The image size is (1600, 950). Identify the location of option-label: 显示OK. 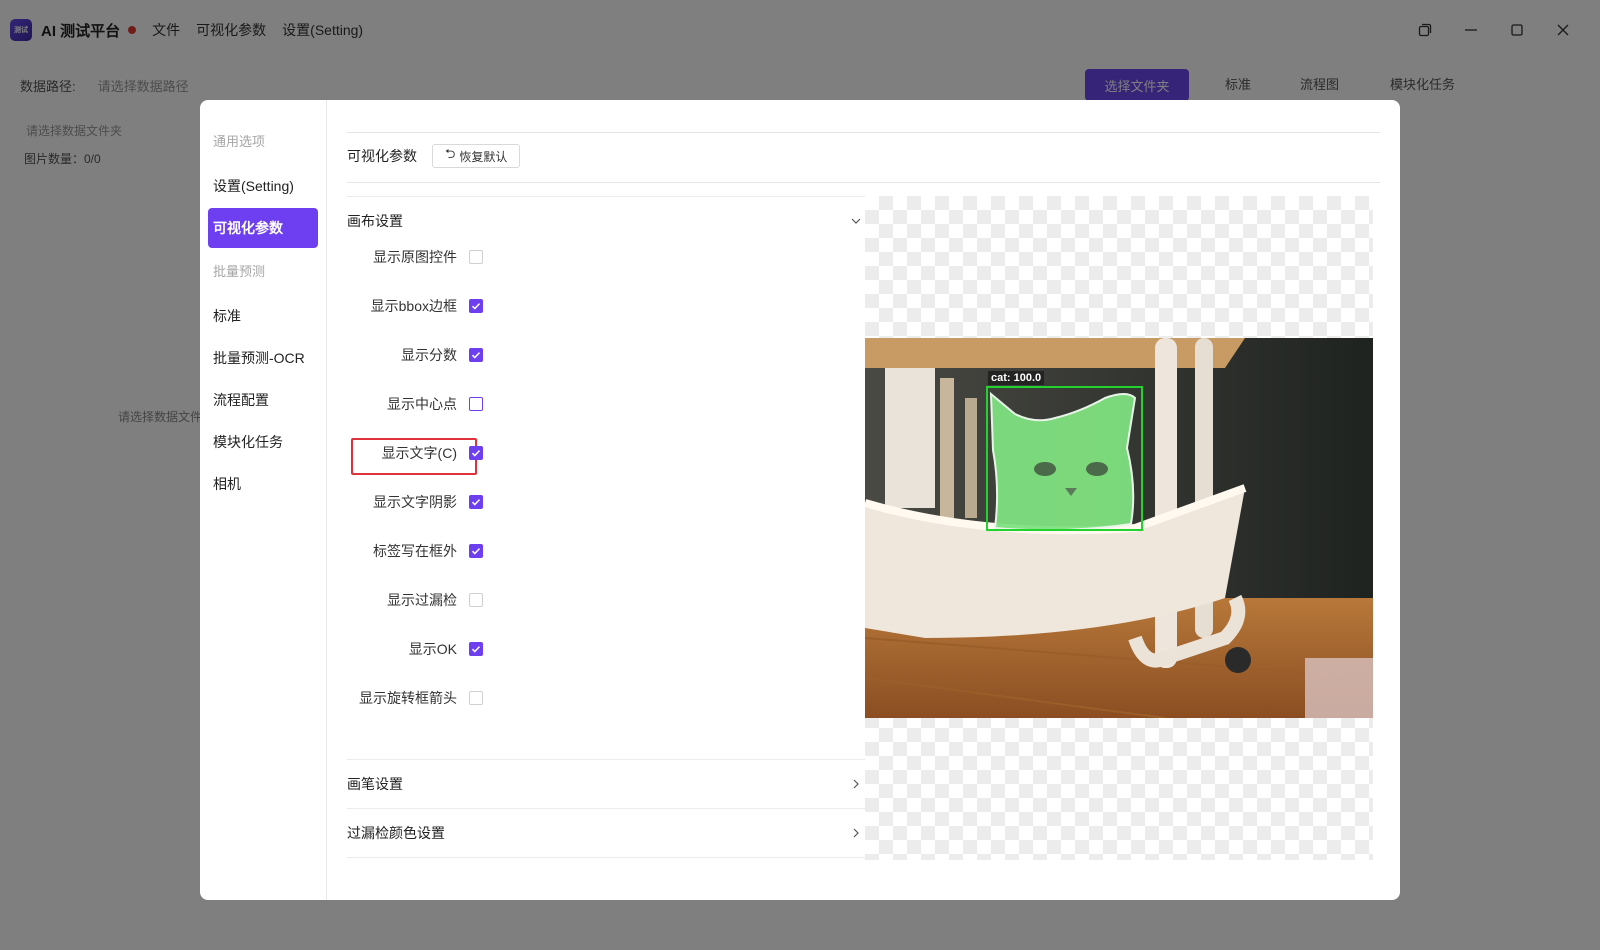
(432, 649).